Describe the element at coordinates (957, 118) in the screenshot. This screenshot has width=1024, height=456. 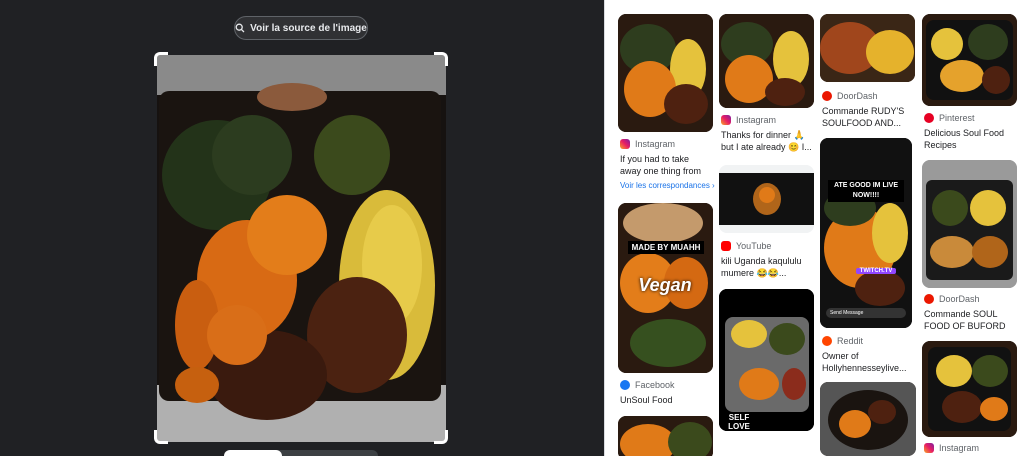
I see `result-source-name: Pinterest` at that location.